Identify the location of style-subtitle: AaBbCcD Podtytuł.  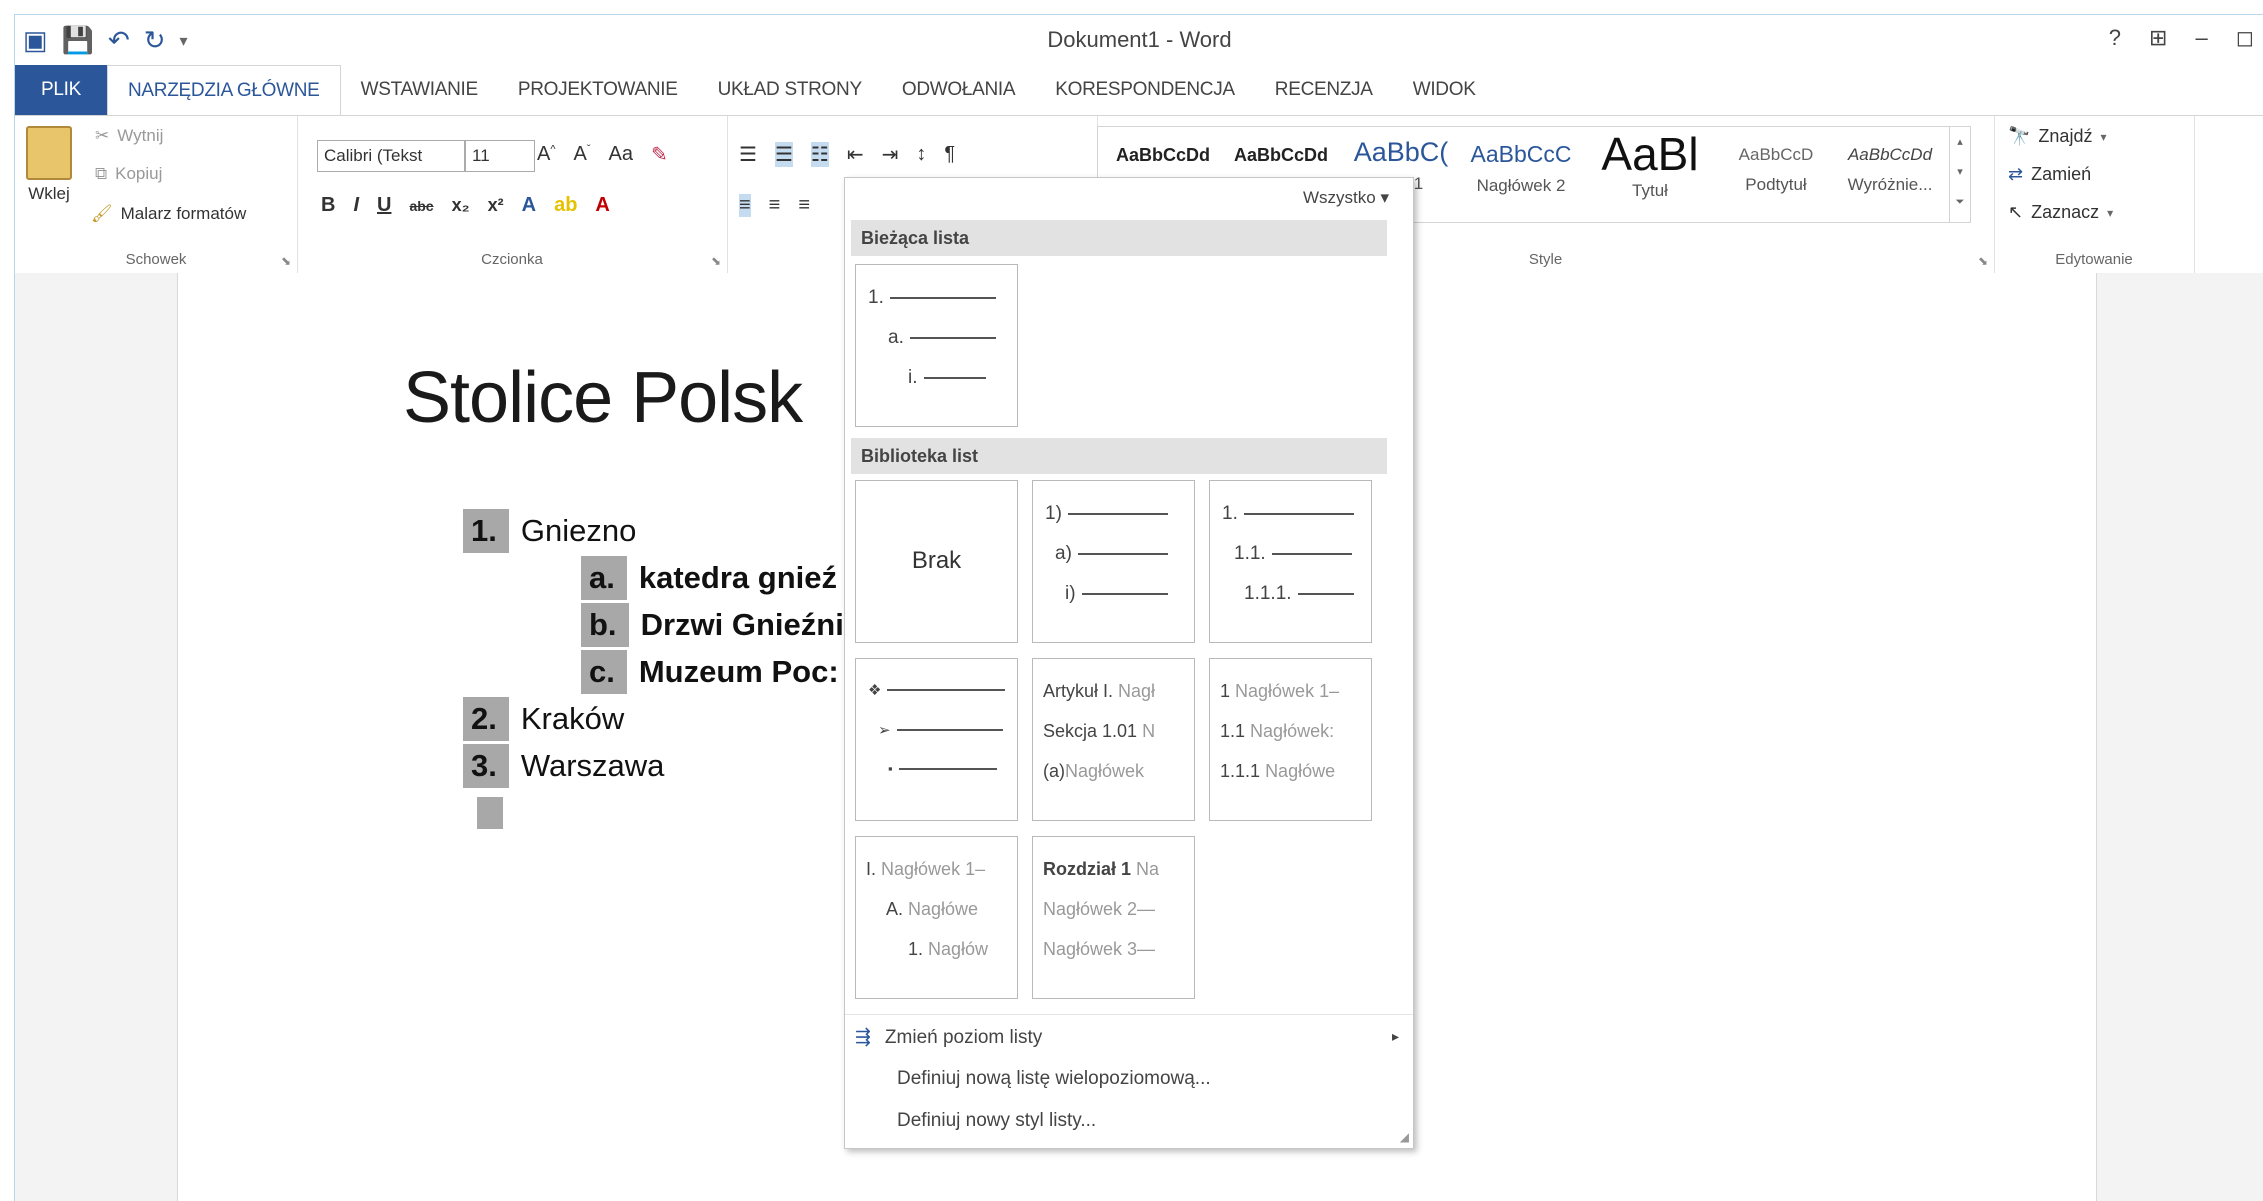
(1776, 170).